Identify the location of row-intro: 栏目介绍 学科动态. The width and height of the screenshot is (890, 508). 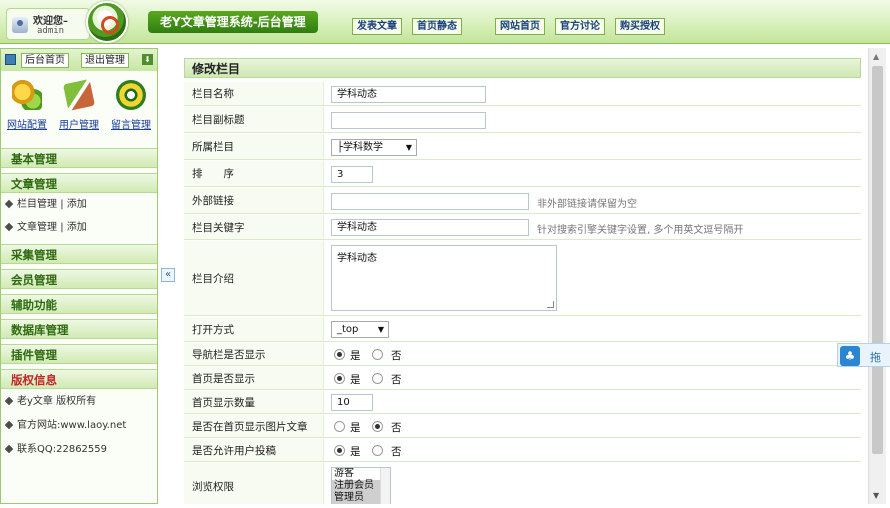
(522, 278).